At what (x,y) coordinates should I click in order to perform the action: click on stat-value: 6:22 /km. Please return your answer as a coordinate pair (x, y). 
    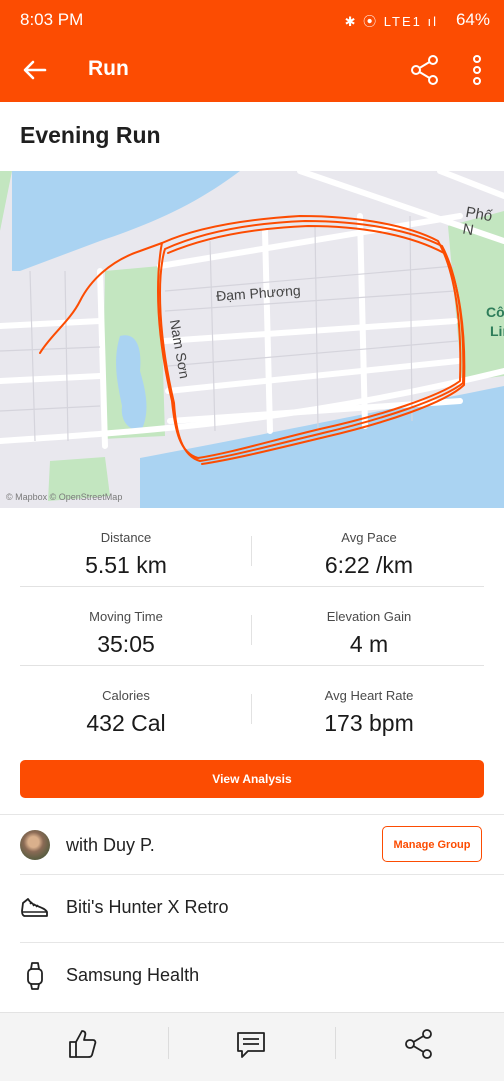
    Looking at the image, I should click on (369, 565).